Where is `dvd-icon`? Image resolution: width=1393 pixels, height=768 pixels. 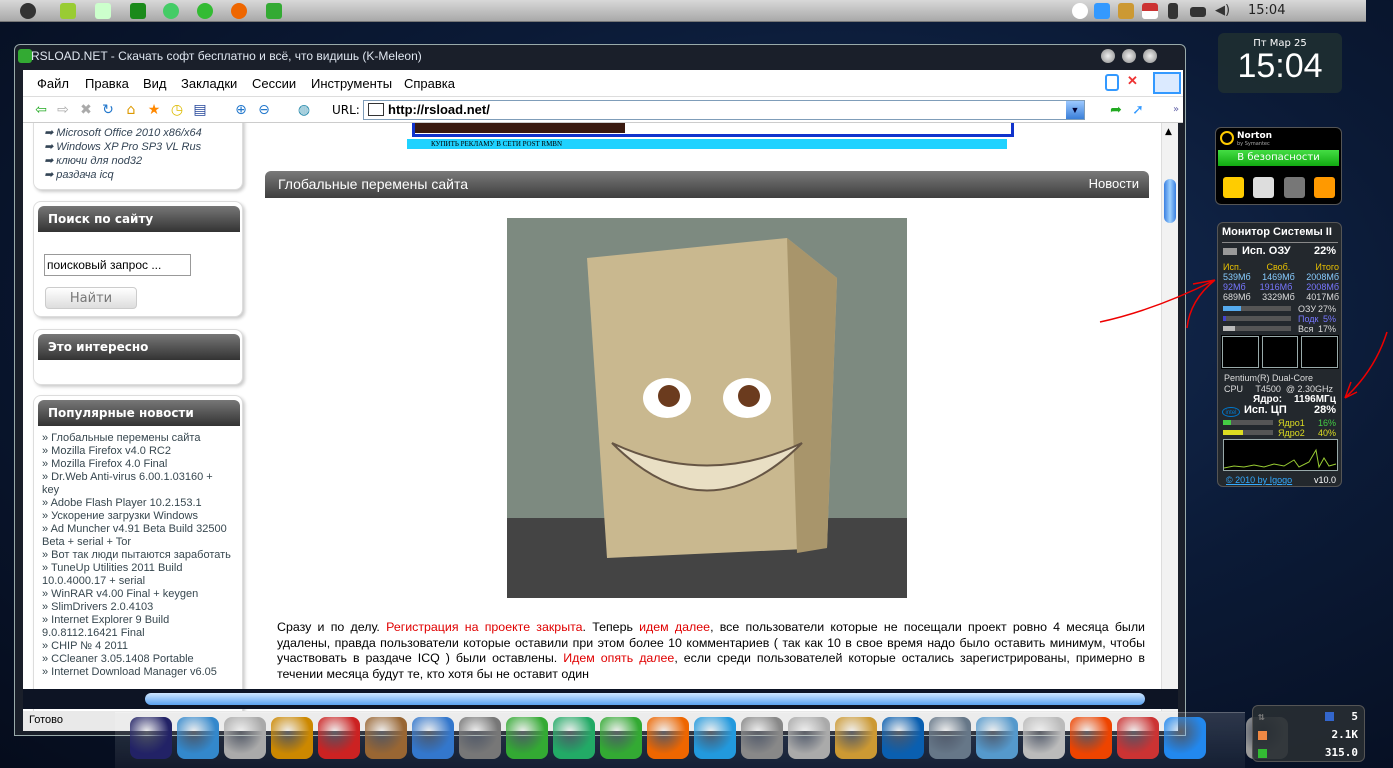 dvd-icon is located at coordinates (198, 738).